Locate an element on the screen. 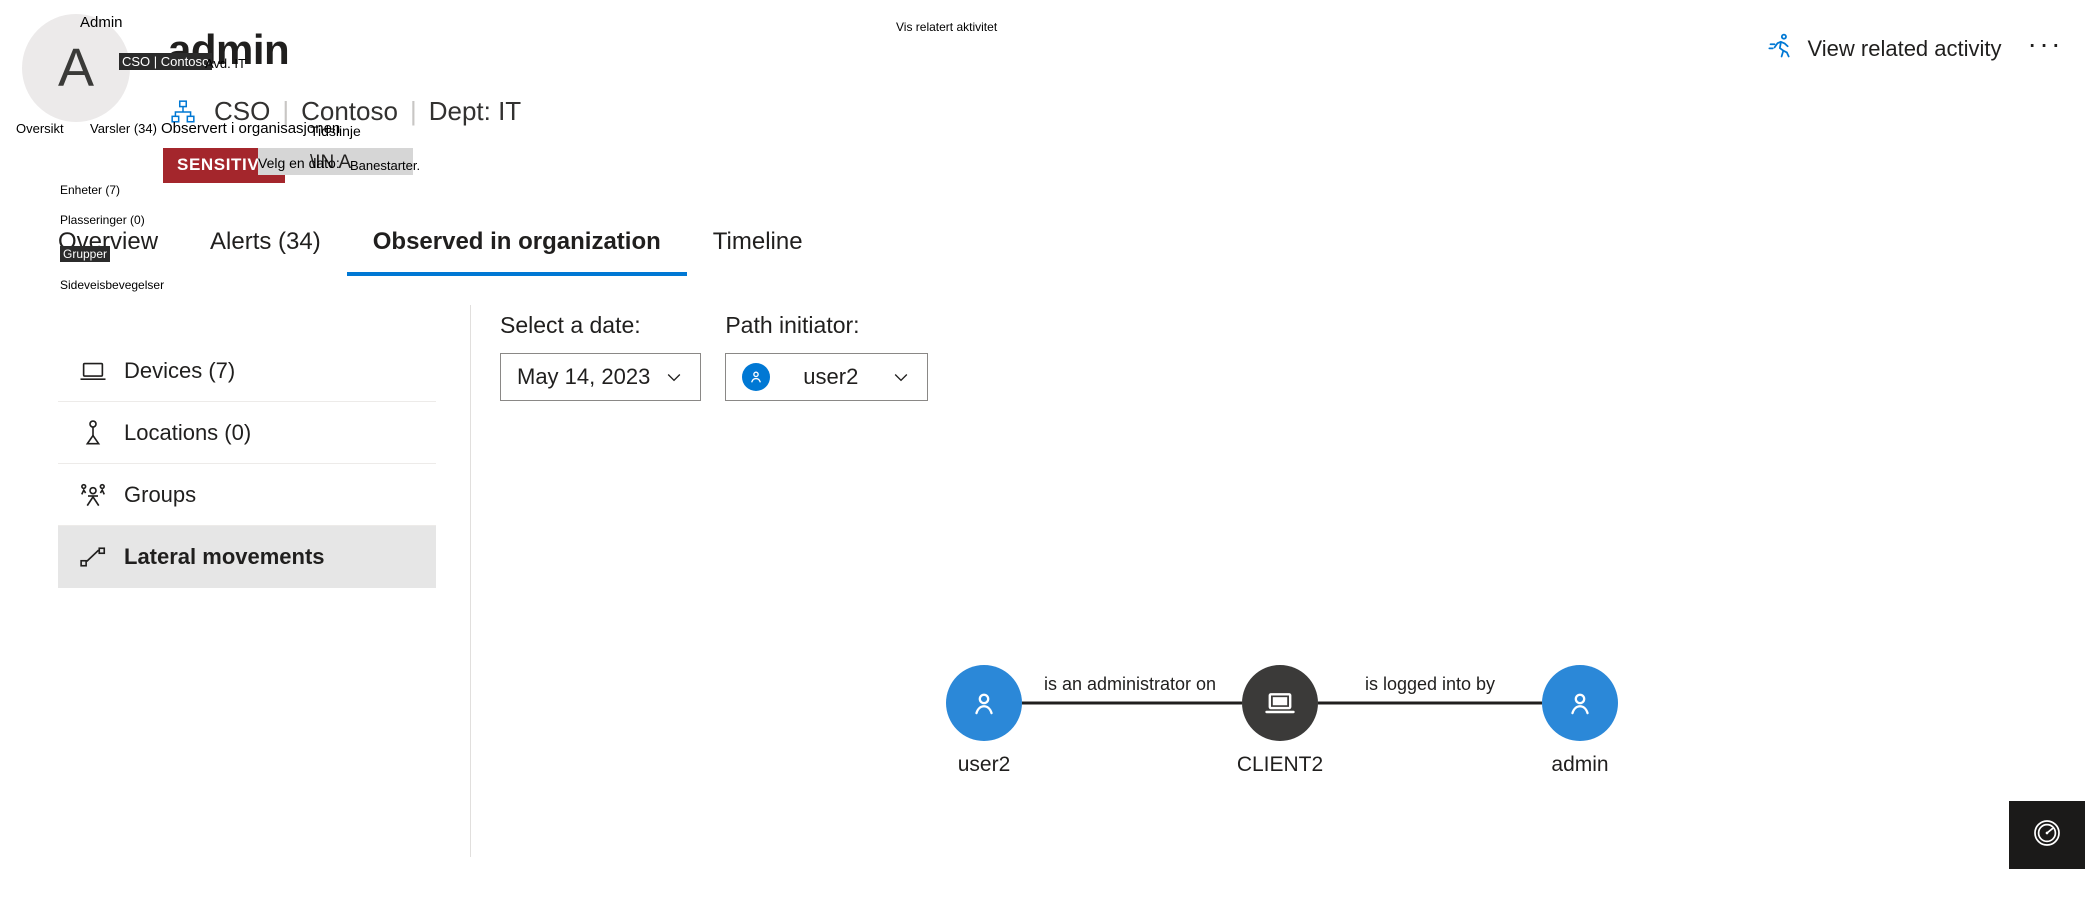  graph-node-label-client2: CLIENT2 is located at coordinates (1280, 764).